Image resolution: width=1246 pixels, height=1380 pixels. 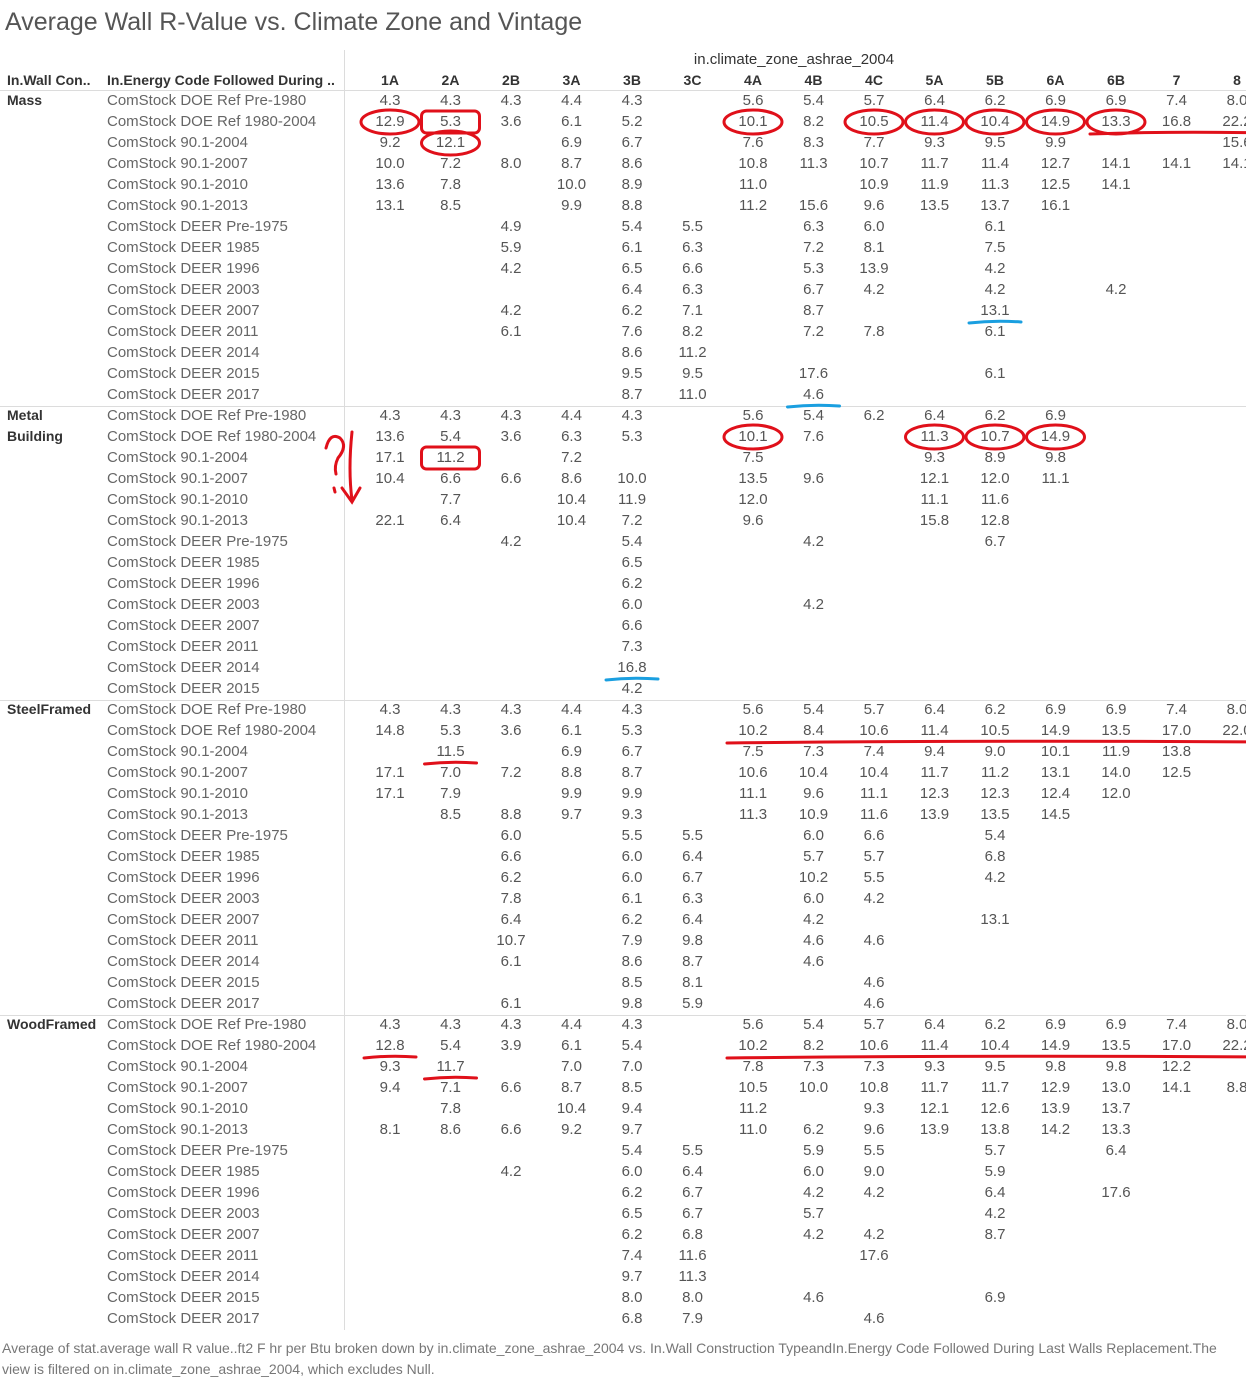 What do you see at coordinates (344, 690) in the screenshot?
I see `row-header-divider` at bounding box center [344, 690].